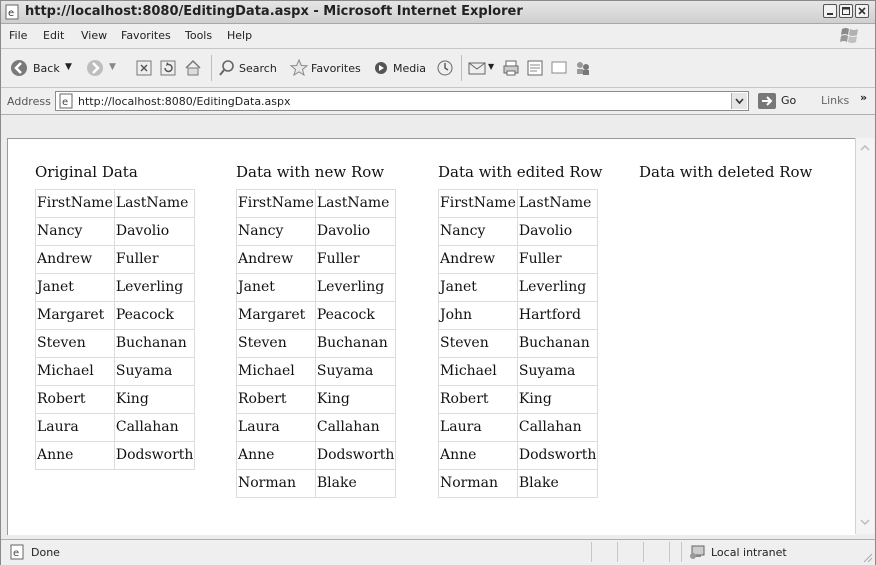  I want to click on table-row: Laura Callahan, so click(316, 427).